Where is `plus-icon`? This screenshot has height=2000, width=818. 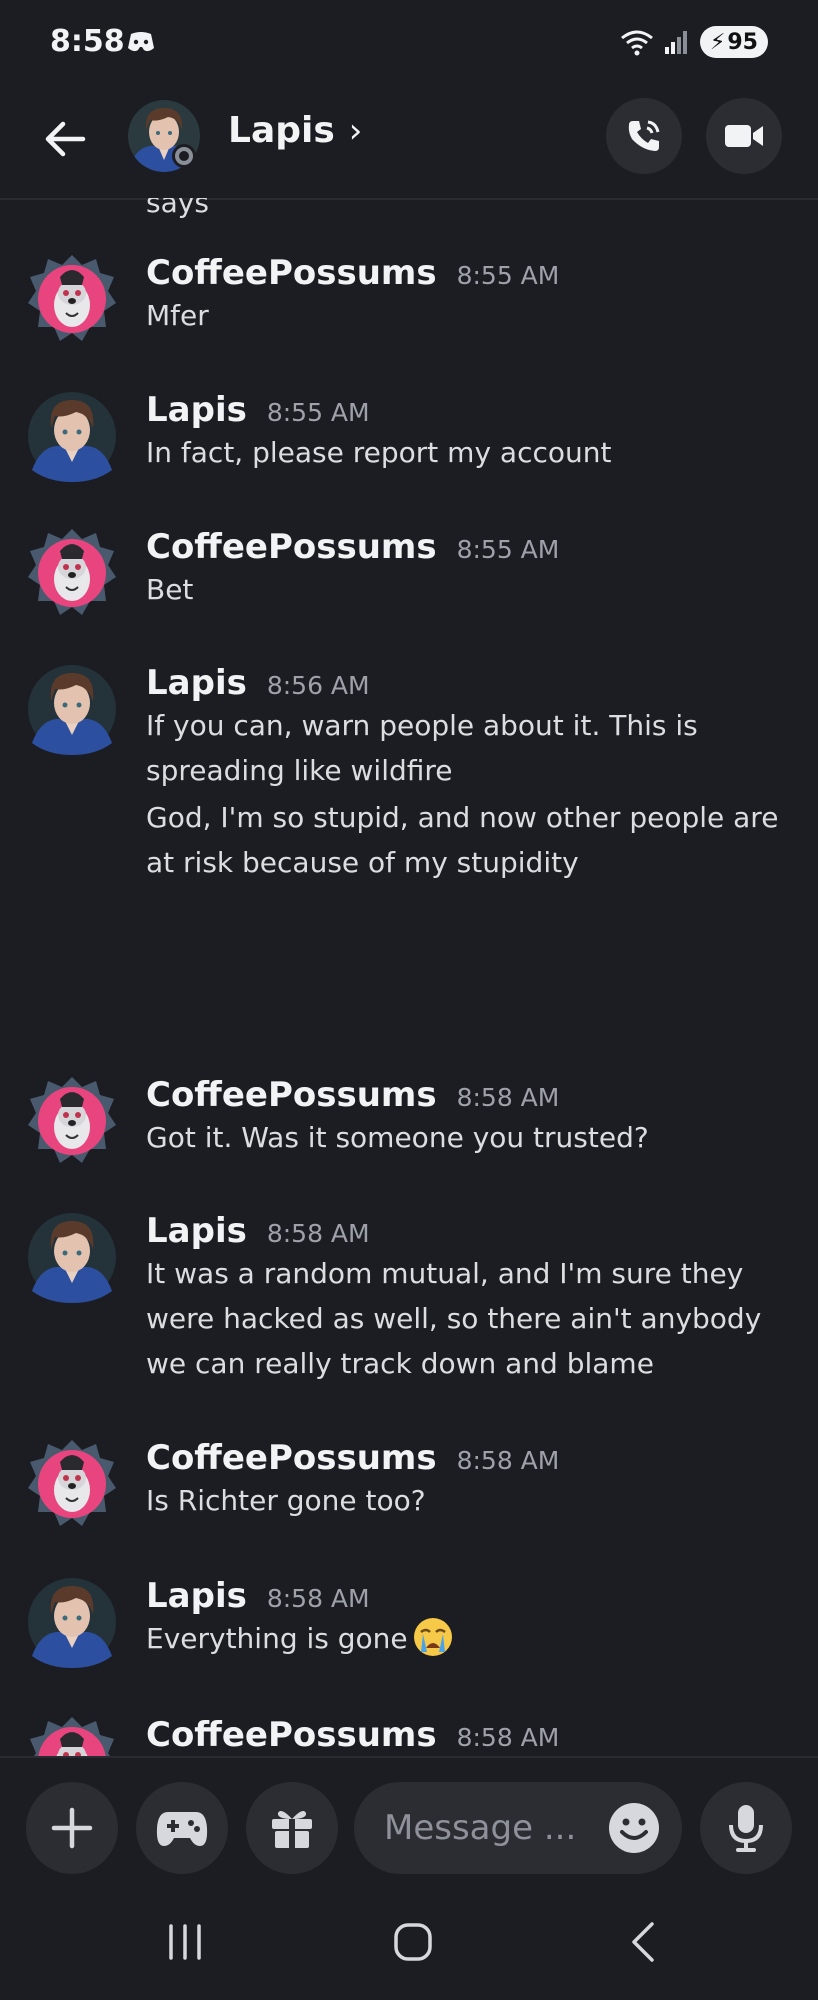
plus-icon is located at coordinates (72, 1828).